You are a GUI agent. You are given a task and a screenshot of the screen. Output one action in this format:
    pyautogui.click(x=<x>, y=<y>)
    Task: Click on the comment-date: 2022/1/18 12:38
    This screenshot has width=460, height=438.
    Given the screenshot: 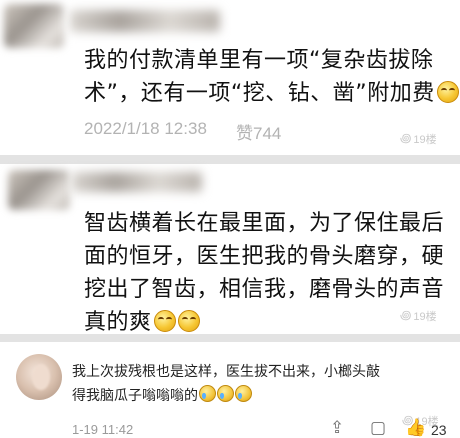 What is the action you would take?
    pyautogui.click(x=145, y=128)
    